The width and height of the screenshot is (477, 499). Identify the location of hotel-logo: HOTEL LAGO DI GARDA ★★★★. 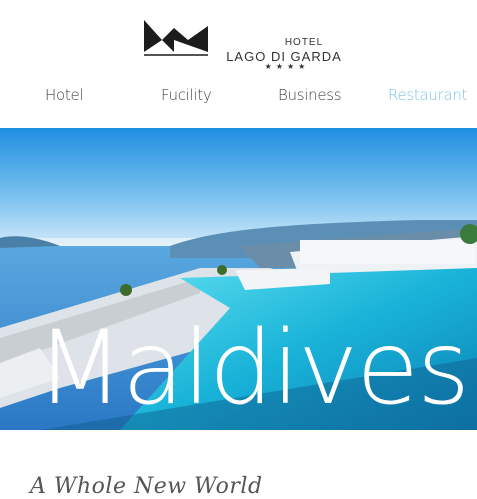
(242, 44).